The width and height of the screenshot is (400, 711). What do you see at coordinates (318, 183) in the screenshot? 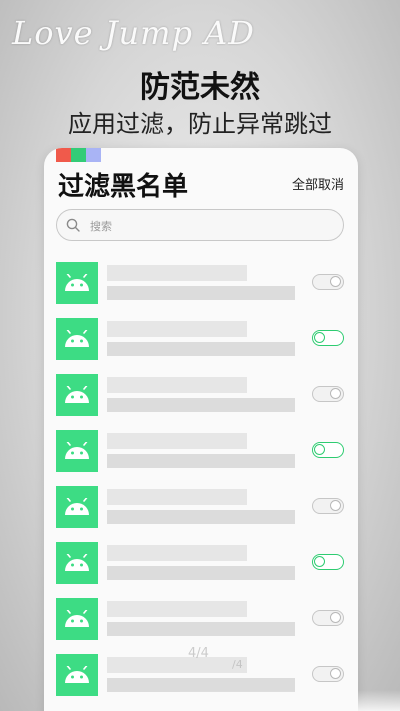
I see `deselect-all-button: 全部取消` at bounding box center [318, 183].